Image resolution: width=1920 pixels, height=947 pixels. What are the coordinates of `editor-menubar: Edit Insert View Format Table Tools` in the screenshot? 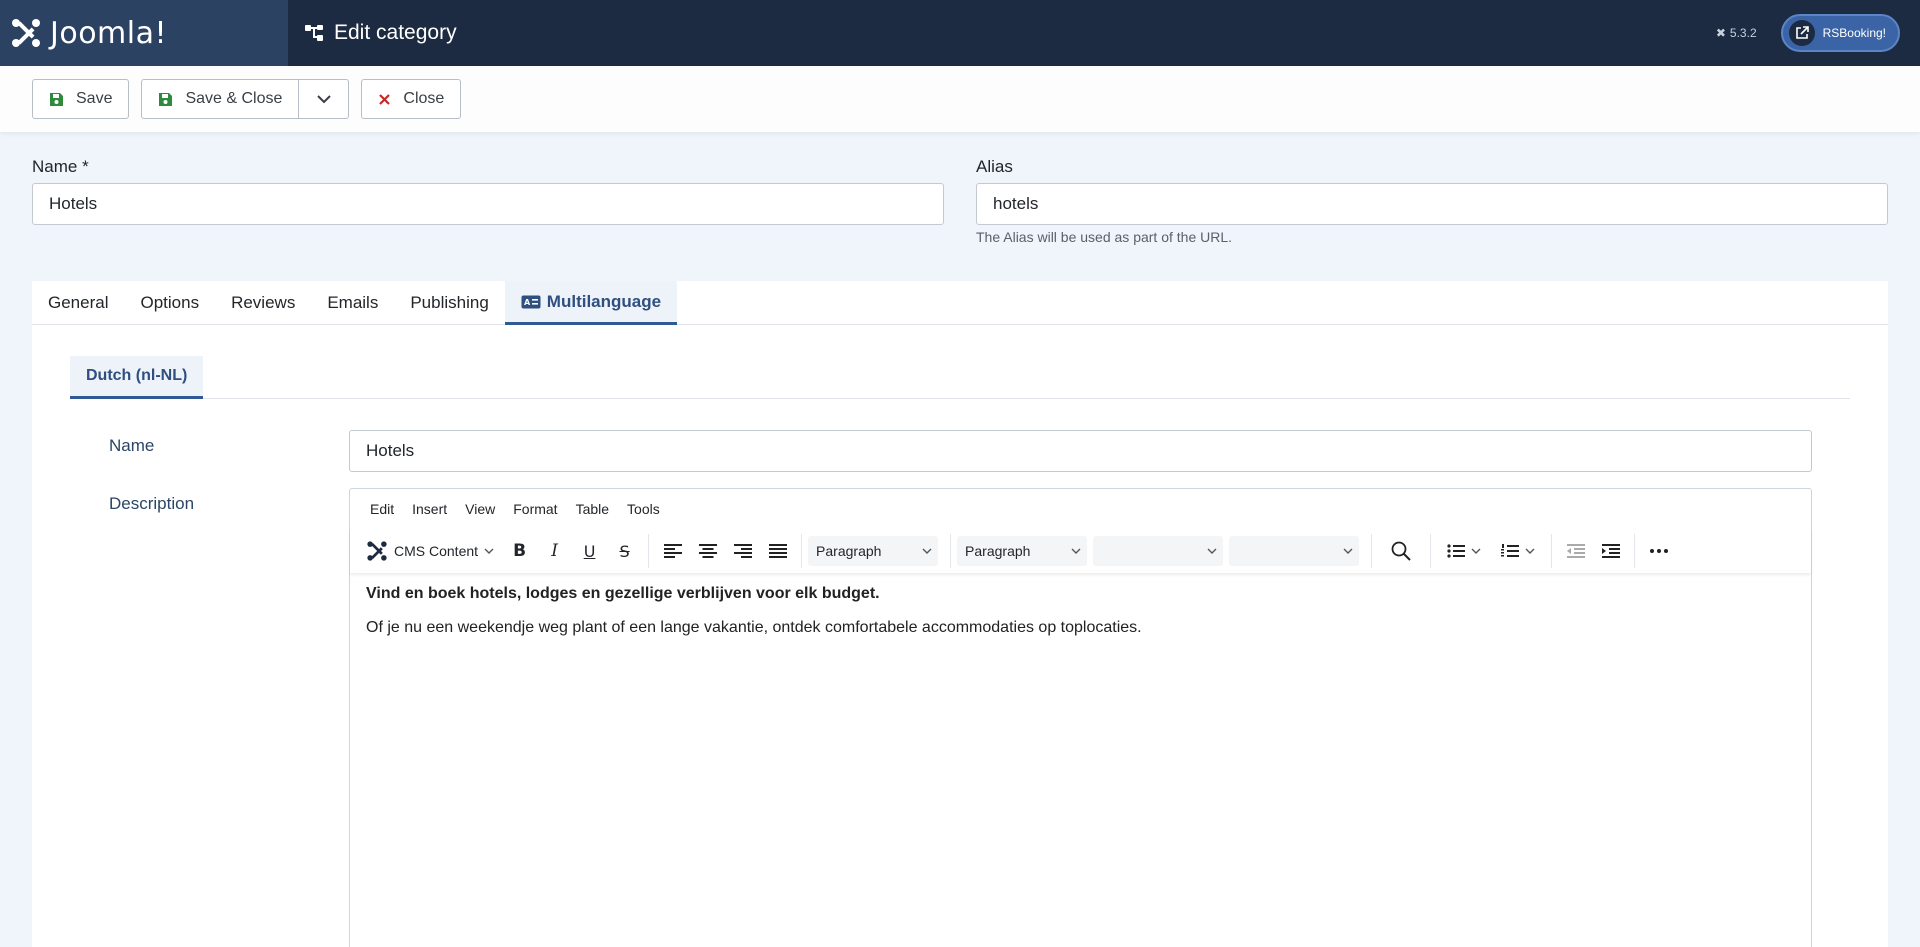 It's located at (1080, 509).